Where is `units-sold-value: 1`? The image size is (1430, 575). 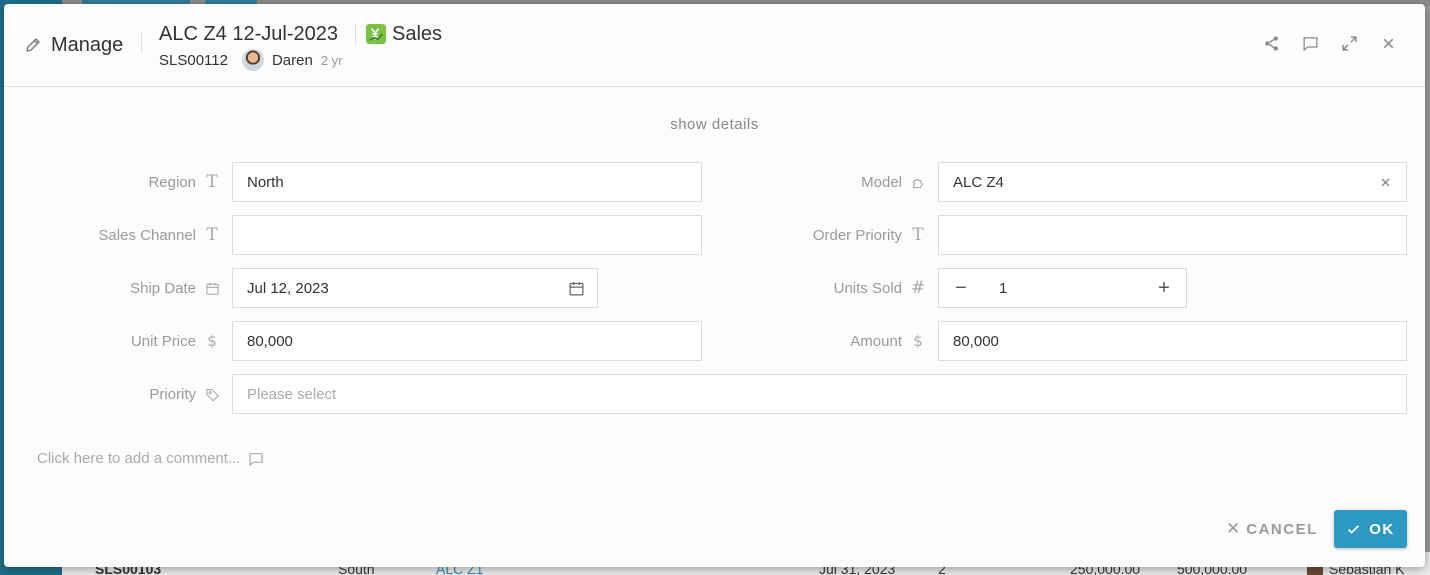
units-sold-value: 1 is located at coordinates (1003, 288).